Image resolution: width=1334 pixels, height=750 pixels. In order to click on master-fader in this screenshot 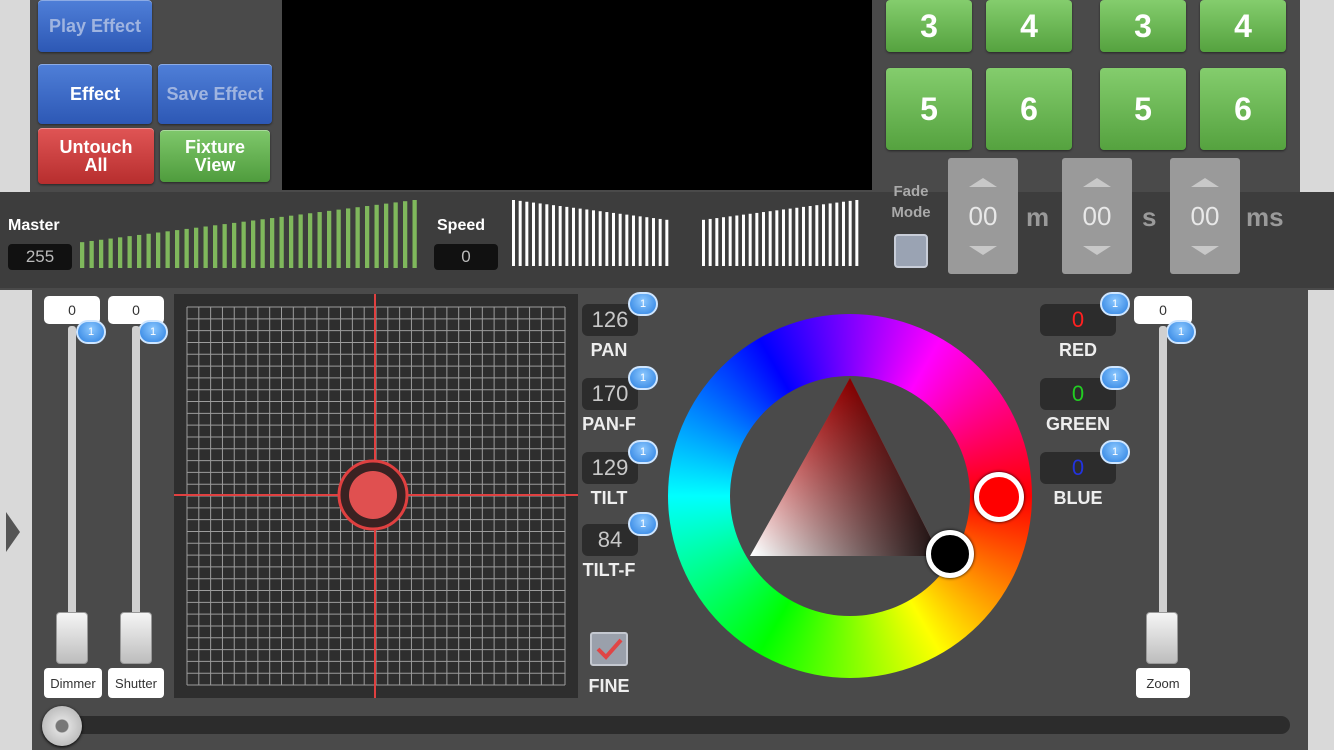, I will do `click(251, 235)`.